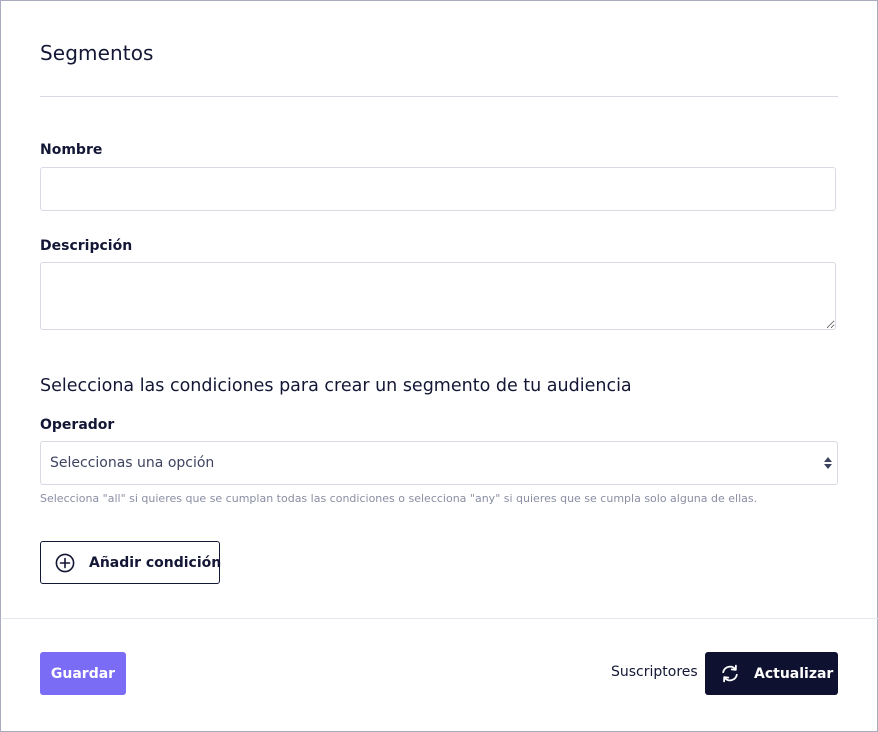 The width and height of the screenshot is (878, 732). Describe the element at coordinates (65, 563) in the screenshot. I see `plus-circle-icon` at that location.